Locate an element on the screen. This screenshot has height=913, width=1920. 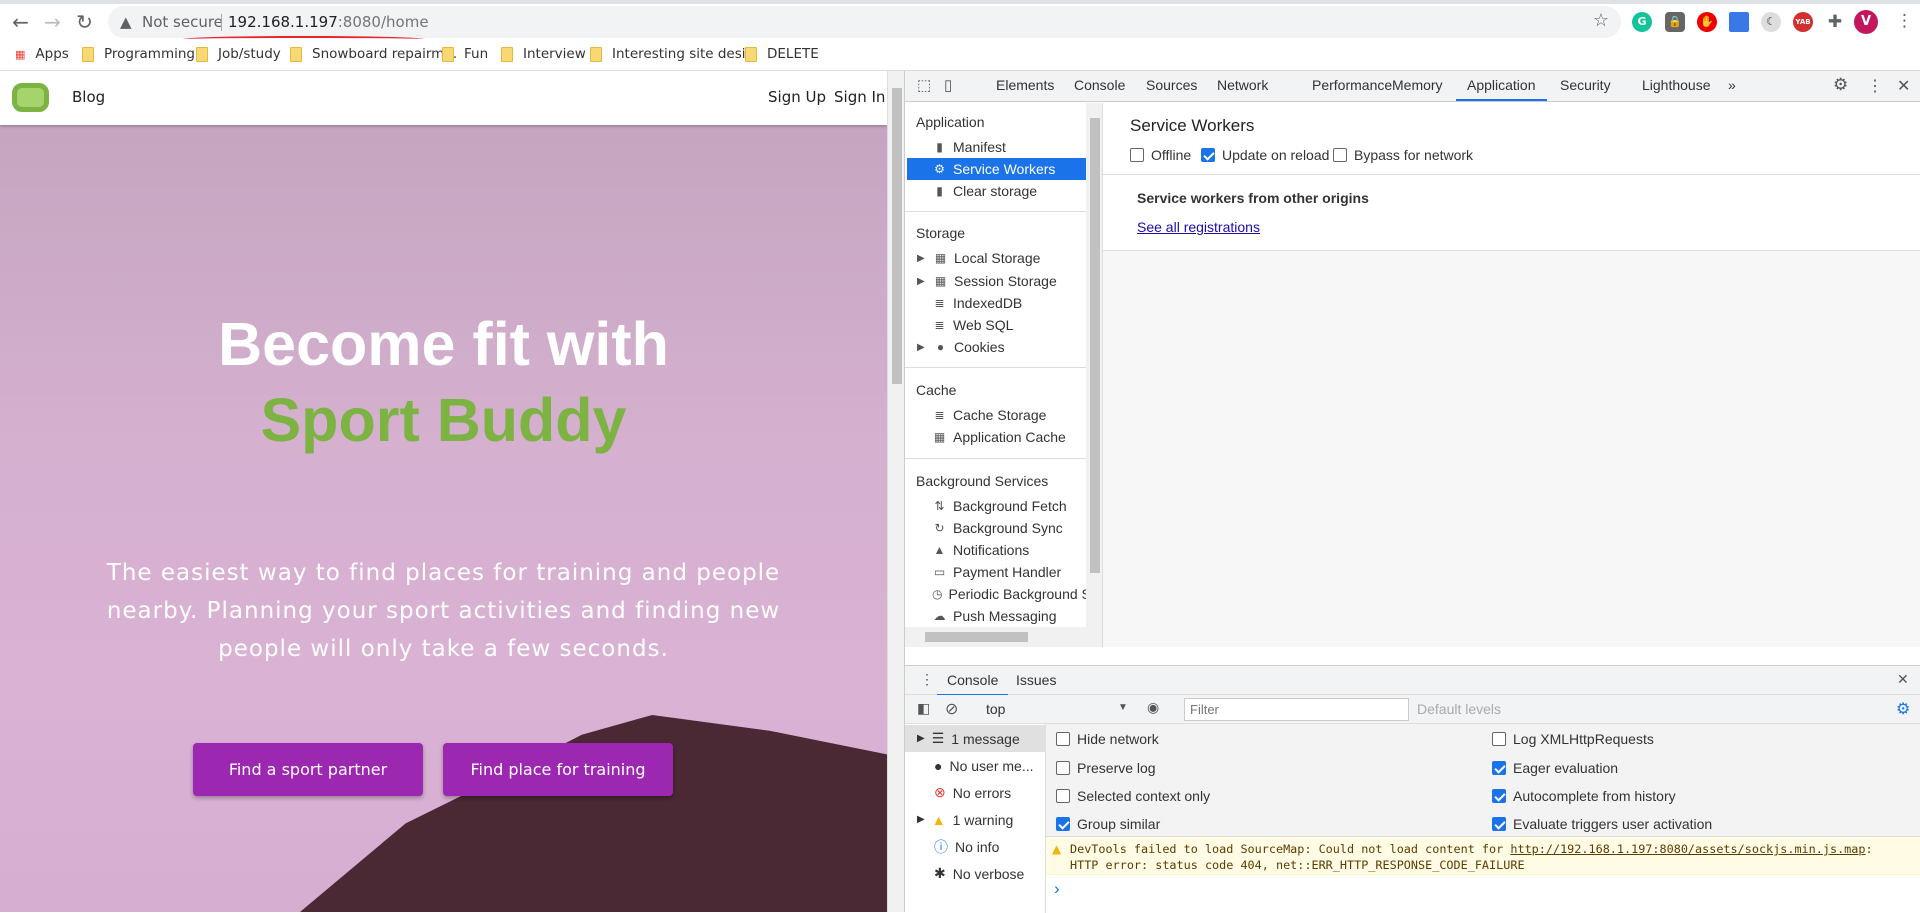
settings-gear-icon: ⚙ is located at coordinates (1840, 85).